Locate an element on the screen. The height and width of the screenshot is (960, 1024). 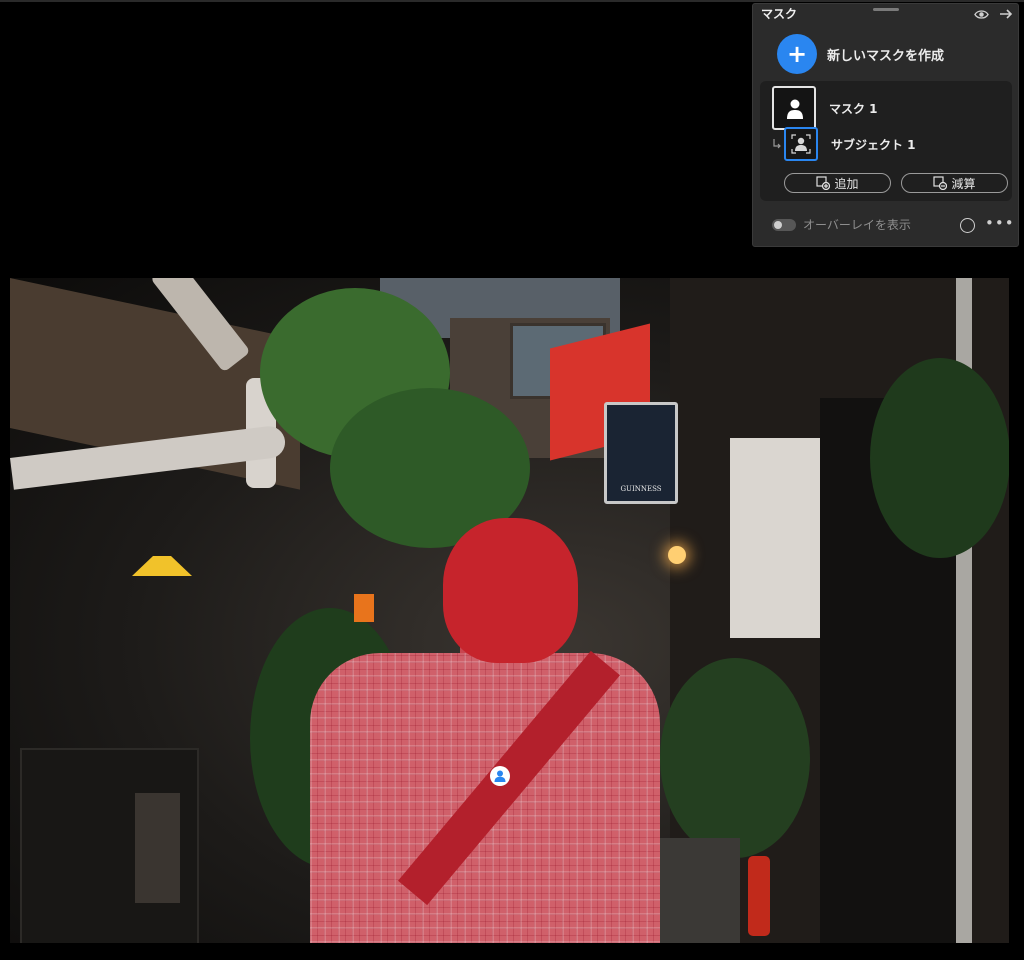
top-border is located at coordinates (512, 1).